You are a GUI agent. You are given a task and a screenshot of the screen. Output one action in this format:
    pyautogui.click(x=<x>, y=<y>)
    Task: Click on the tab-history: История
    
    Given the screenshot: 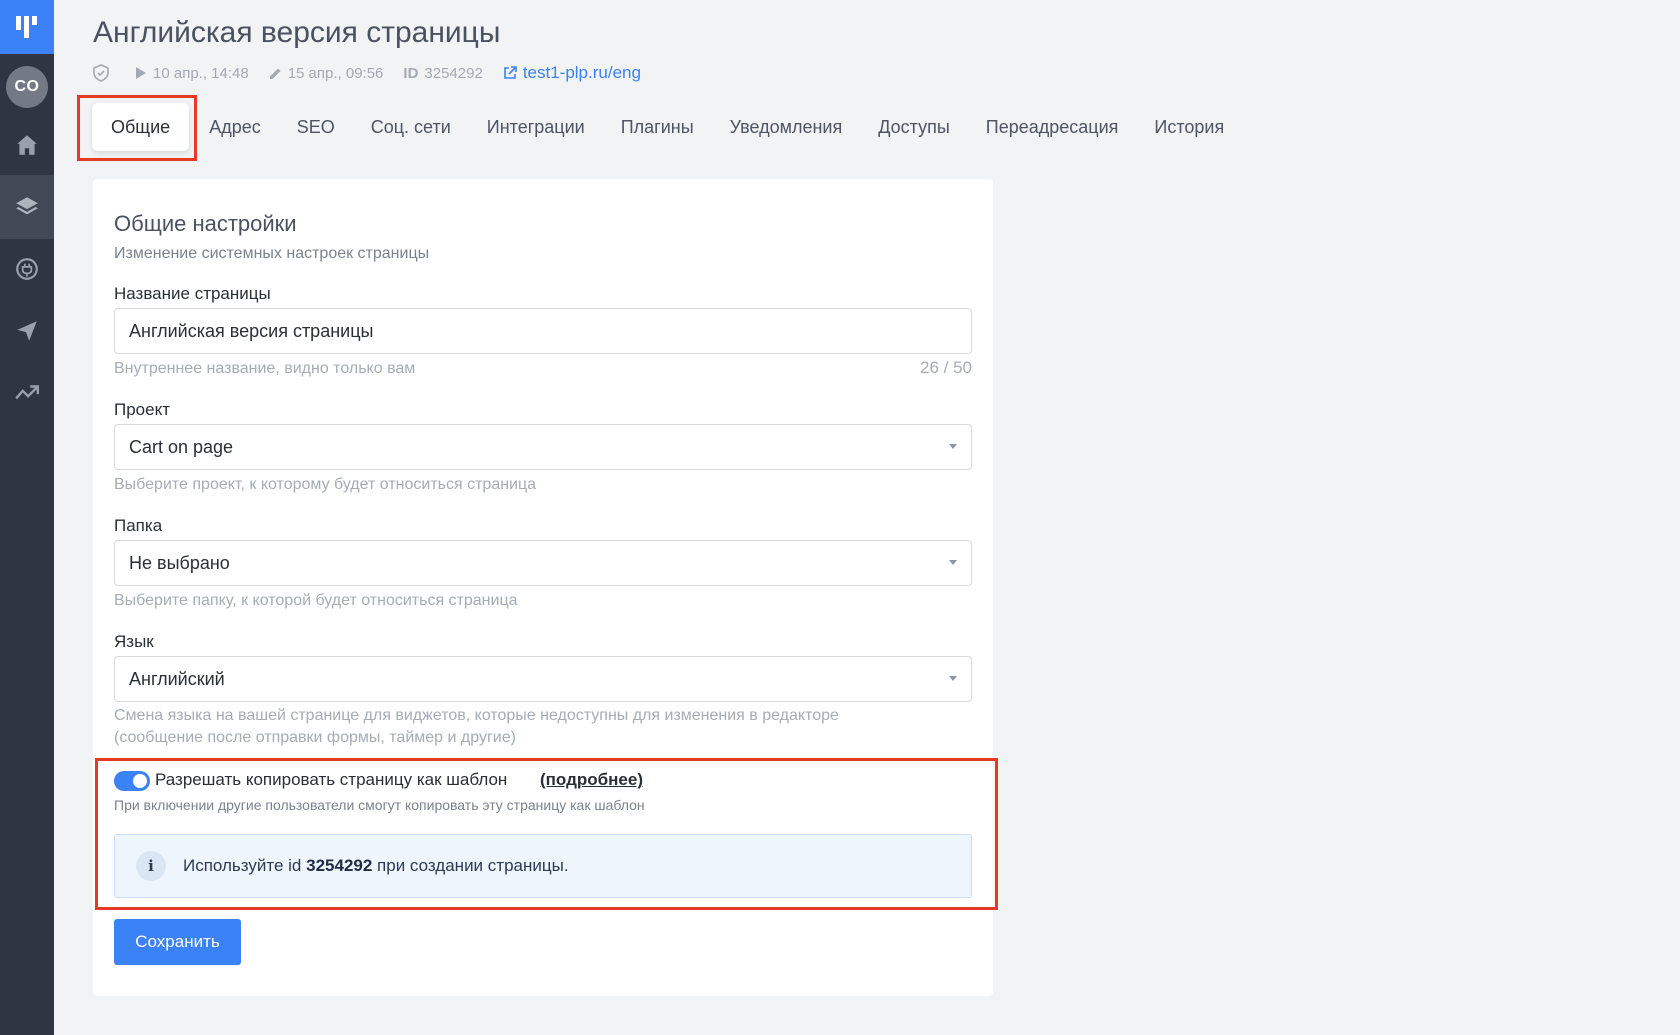 What is the action you would take?
    pyautogui.click(x=1189, y=127)
    